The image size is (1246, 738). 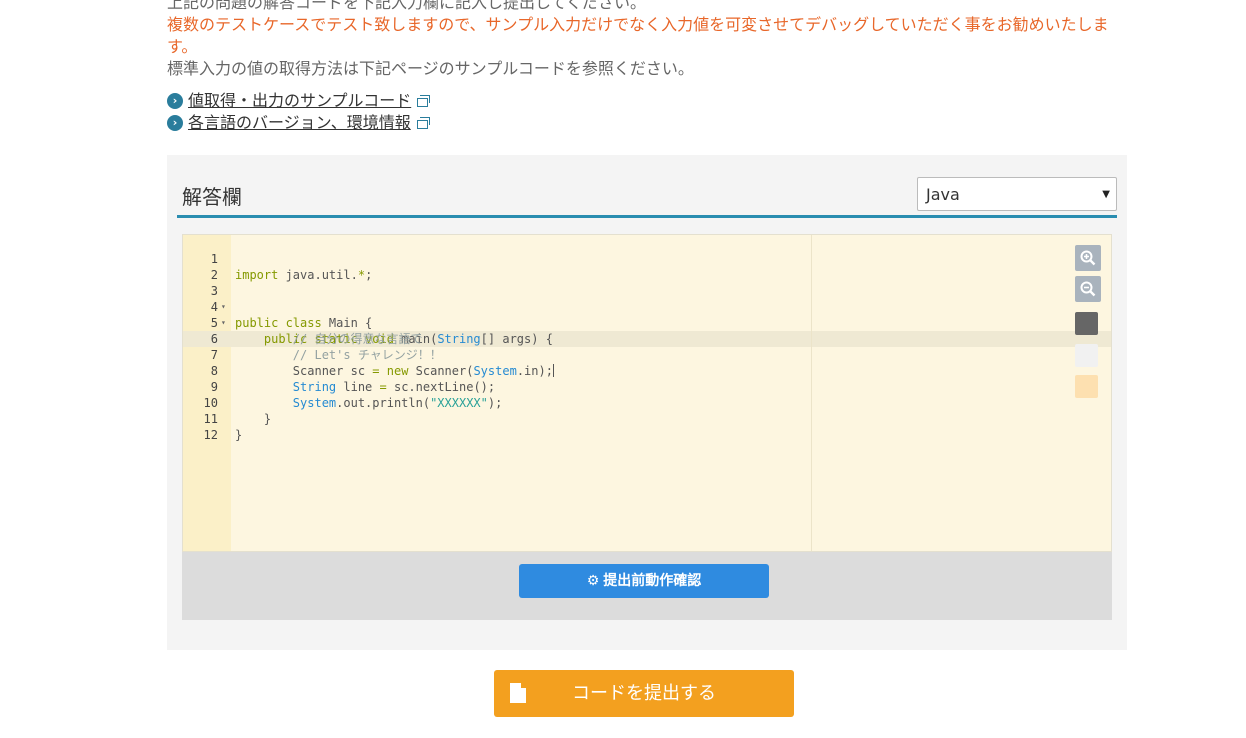 I want to click on answer-header: 解答欄 Java ▼, so click(x=647, y=196).